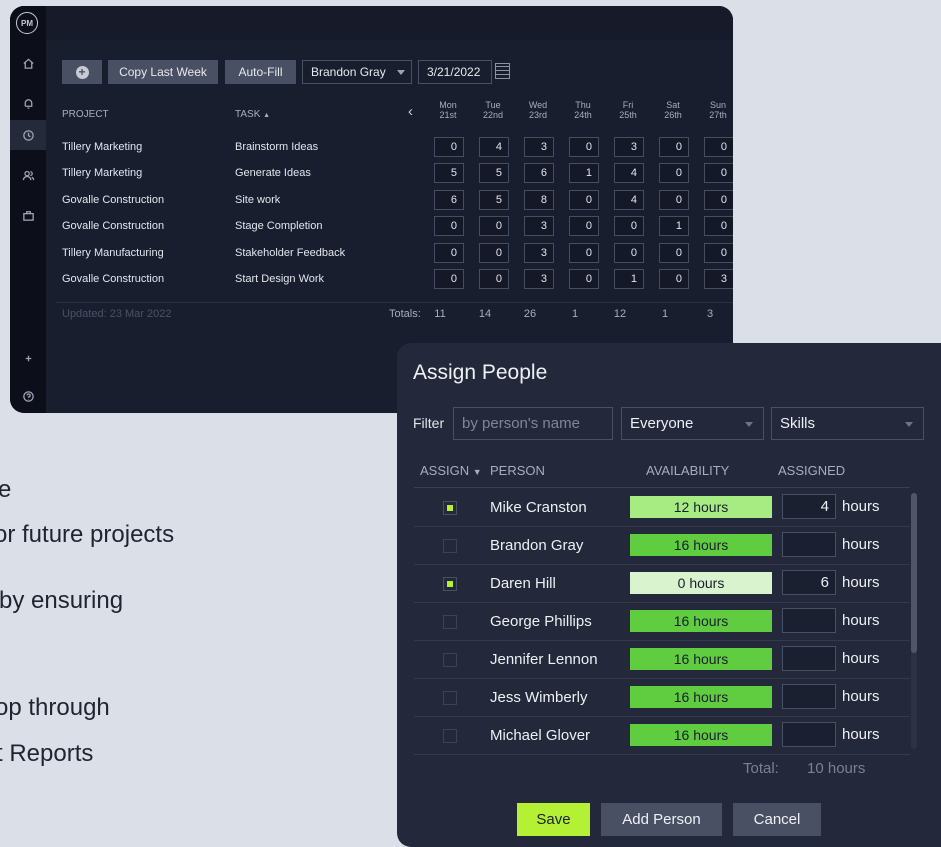  Describe the element at coordinates (410, 111) in the screenshot. I see `chevron-left-icon: ‹` at that location.